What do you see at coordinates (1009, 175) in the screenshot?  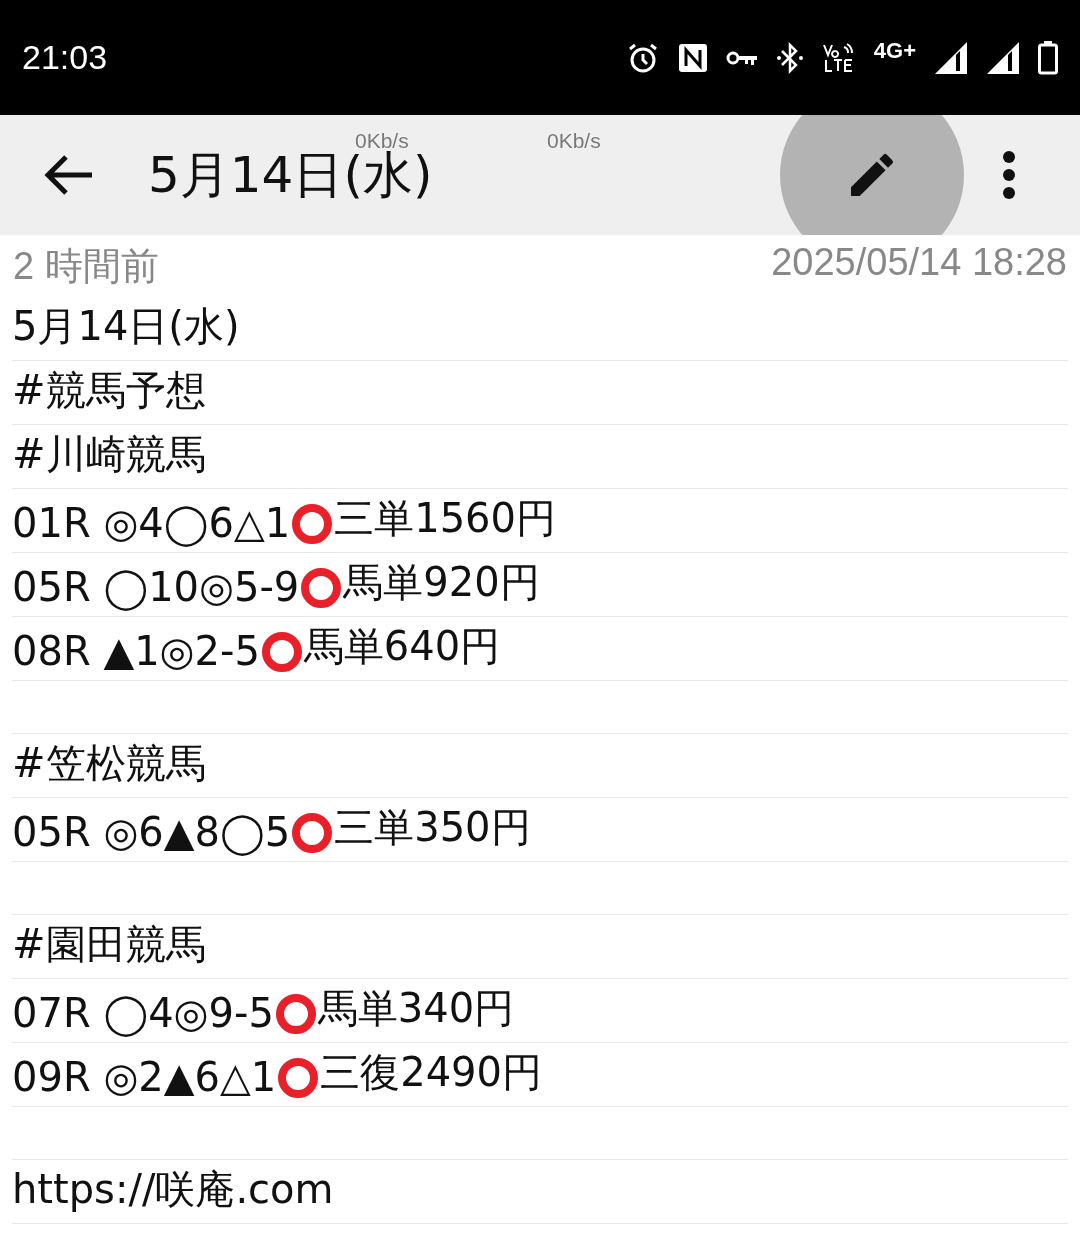 I see `more-options-button` at bounding box center [1009, 175].